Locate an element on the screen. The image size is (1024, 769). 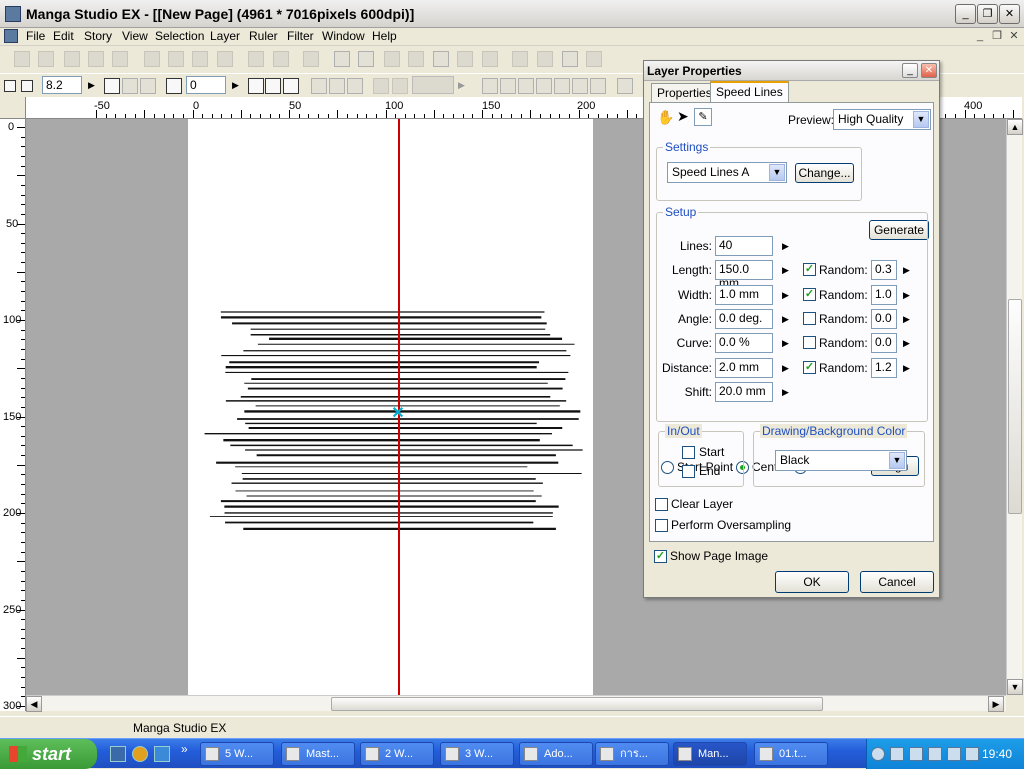
quicklaunch-more-icon: » is located at coordinates (184, 749).